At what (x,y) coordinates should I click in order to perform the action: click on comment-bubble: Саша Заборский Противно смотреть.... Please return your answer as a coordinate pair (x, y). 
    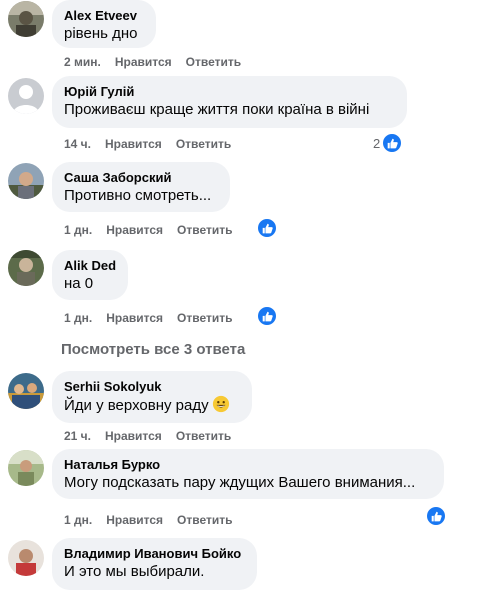
    Looking at the image, I should click on (141, 187).